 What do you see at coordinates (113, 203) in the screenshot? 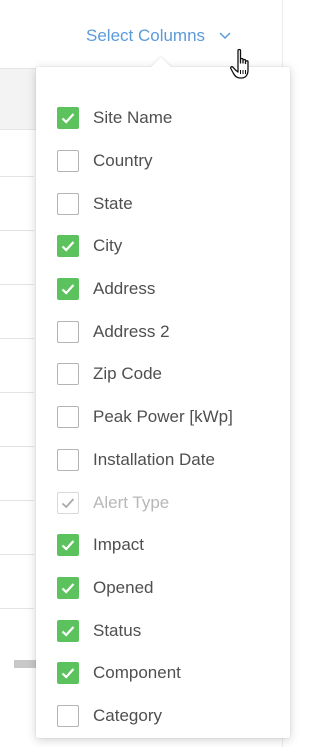
I see `column-option-label: State` at bounding box center [113, 203].